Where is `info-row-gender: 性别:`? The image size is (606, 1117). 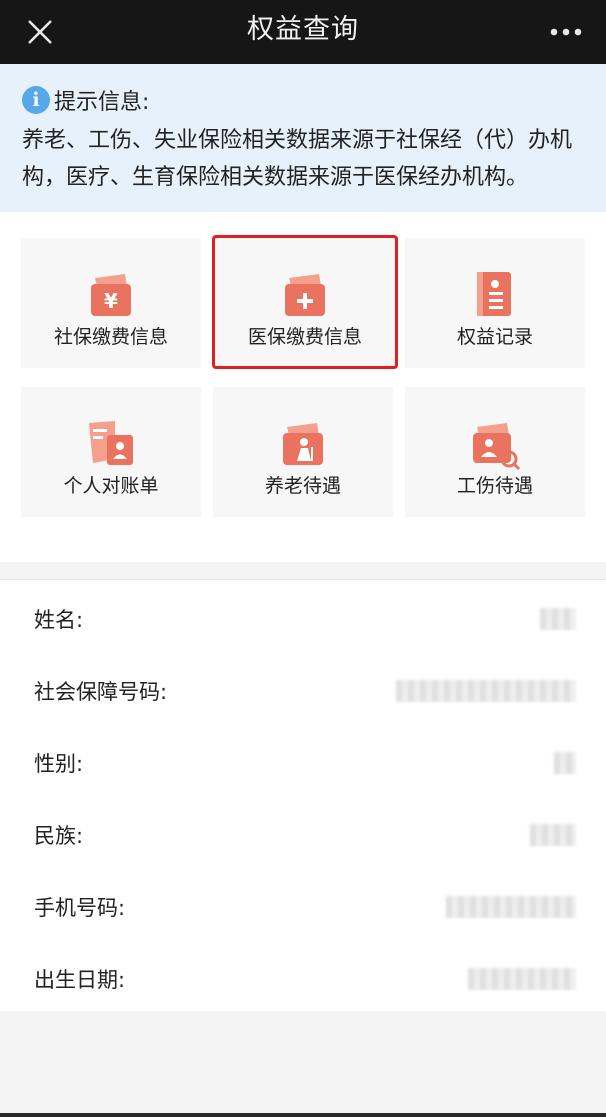
info-row-gender: 性别: is located at coordinates (303, 762).